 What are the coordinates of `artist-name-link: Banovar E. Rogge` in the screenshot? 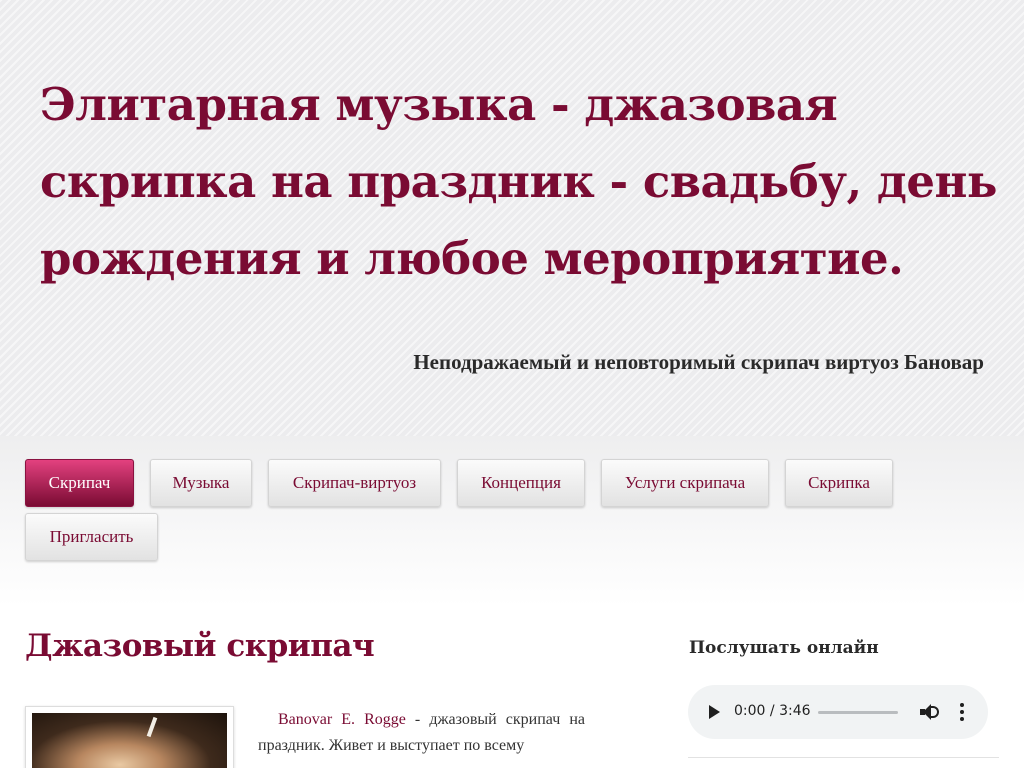 It's located at (342, 719).